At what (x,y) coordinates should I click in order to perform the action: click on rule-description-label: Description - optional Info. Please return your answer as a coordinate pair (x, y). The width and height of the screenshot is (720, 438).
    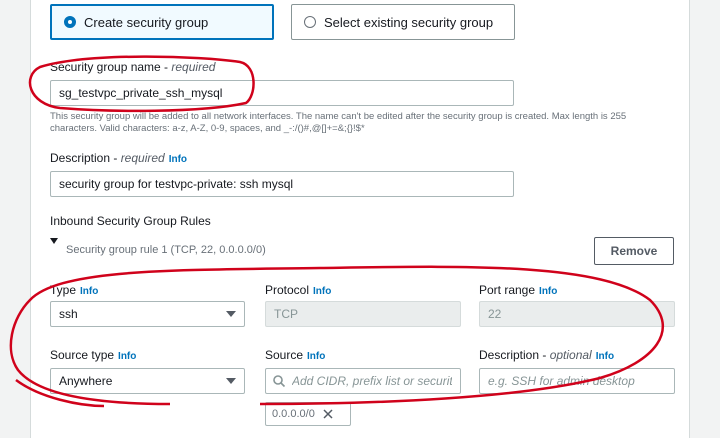
    Looking at the image, I should click on (547, 355).